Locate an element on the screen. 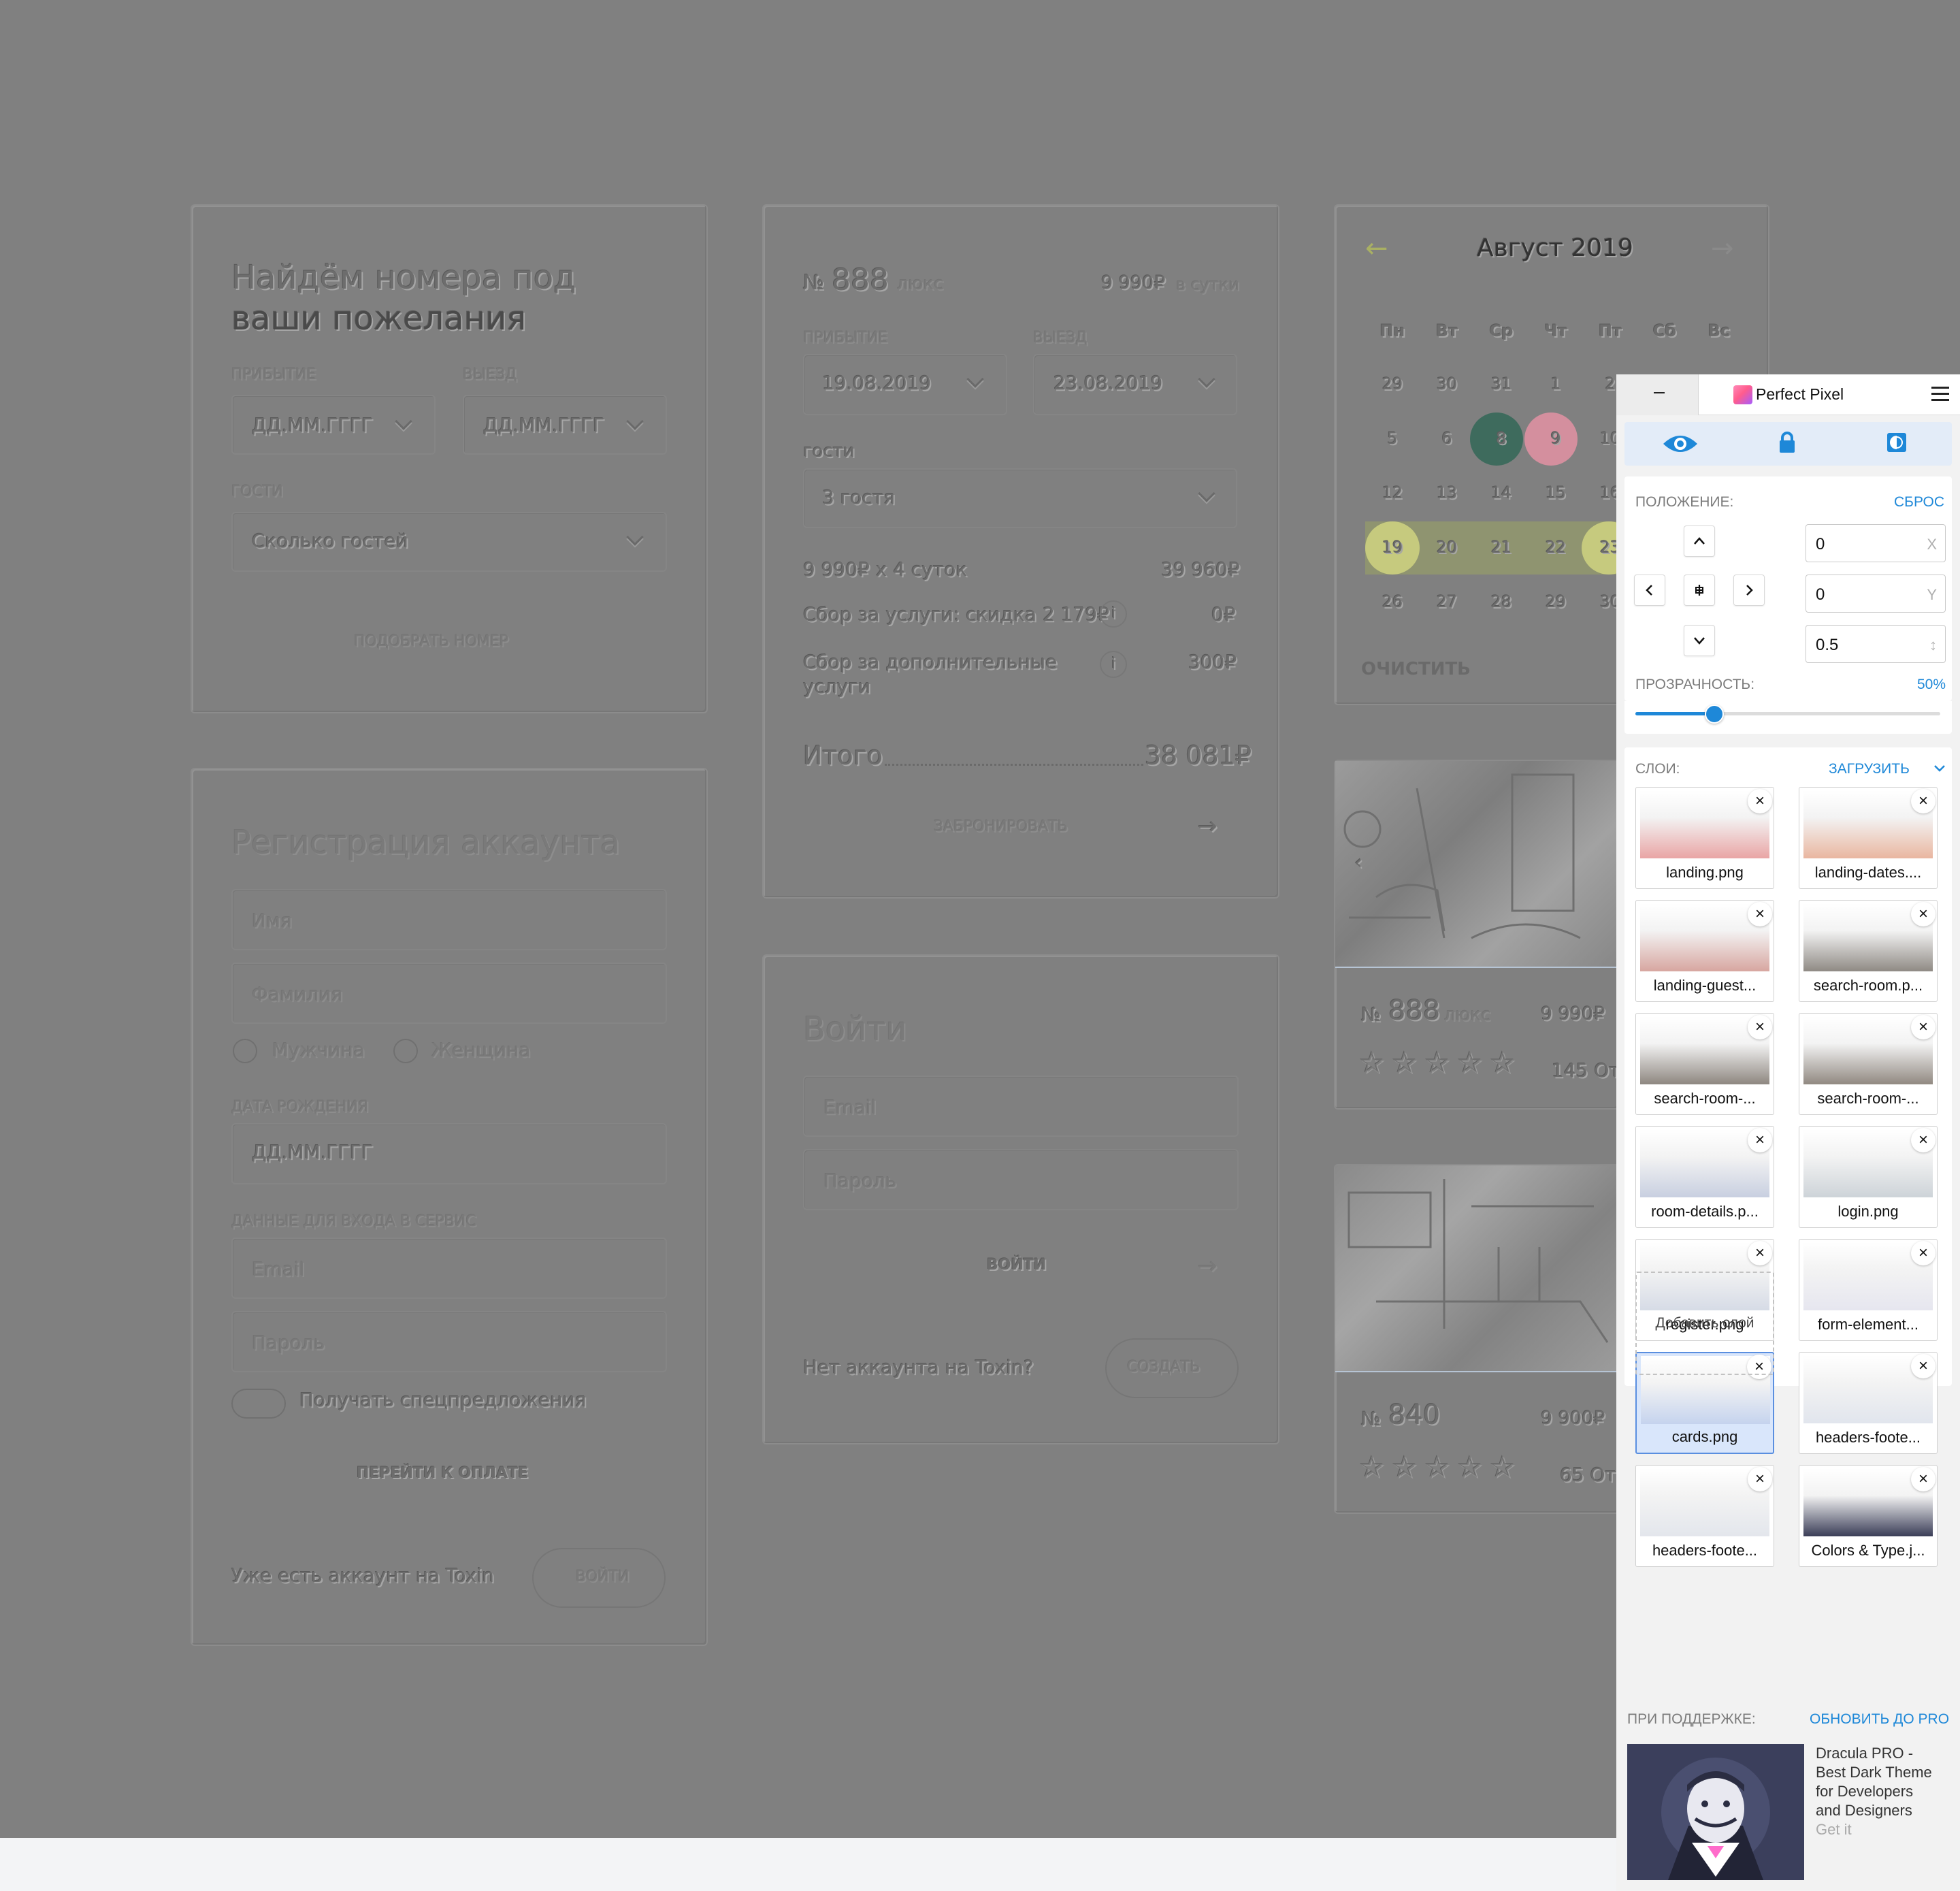 The image size is (1960, 1891). room-card-2-number: 840 is located at coordinates (1414, 1415).